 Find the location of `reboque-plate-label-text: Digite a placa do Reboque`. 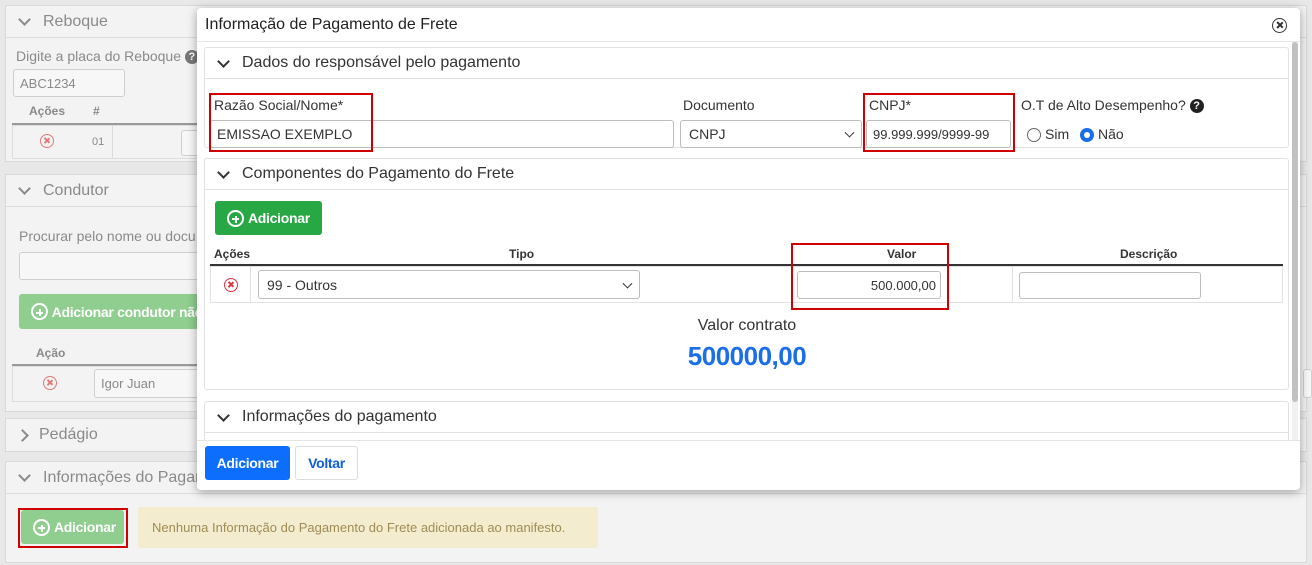

reboque-plate-label-text: Digite a placa do Reboque is located at coordinates (99, 56).